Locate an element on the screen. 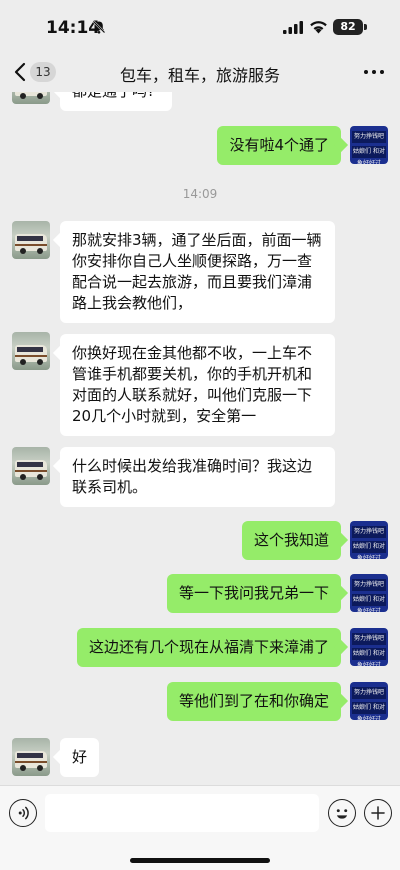 This screenshot has height=870, width=400. battery-tip is located at coordinates (365, 27).